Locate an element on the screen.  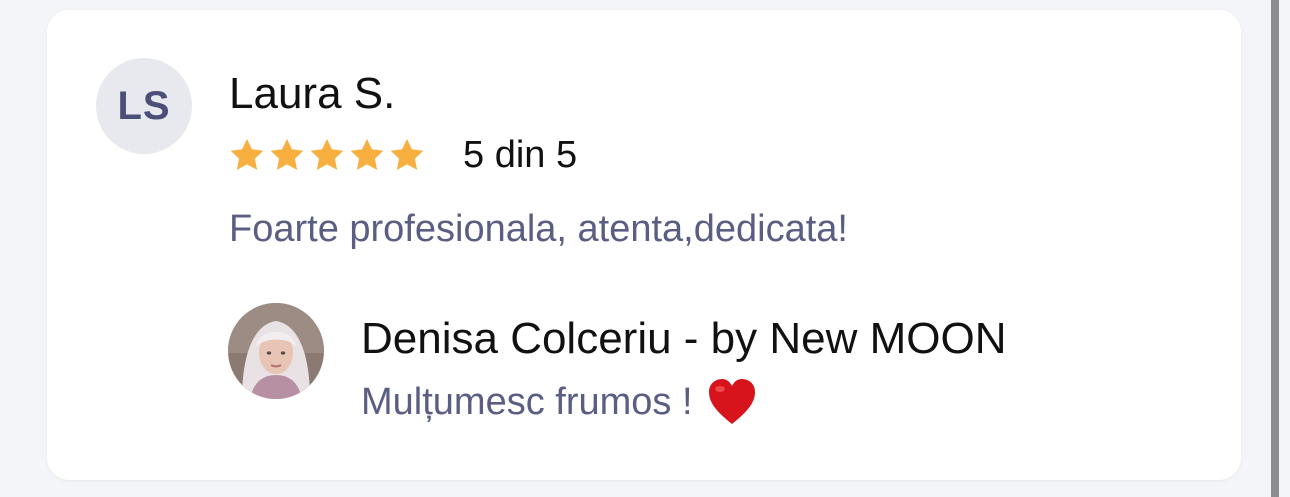
star-rating is located at coordinates (327, 156).